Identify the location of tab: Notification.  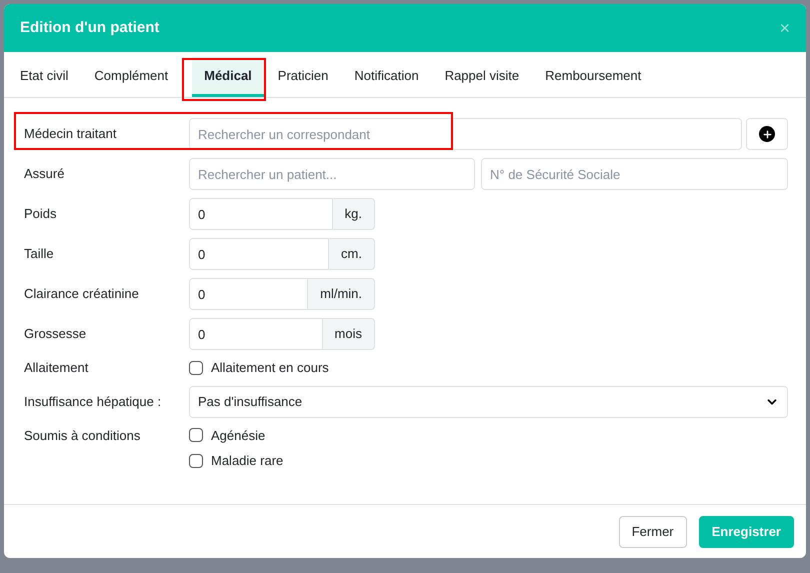
(386, 77).